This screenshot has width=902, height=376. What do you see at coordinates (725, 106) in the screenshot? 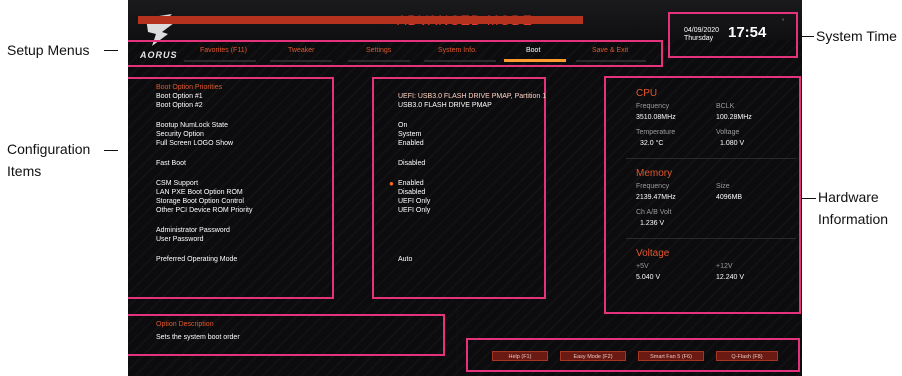
I see `cpu-bclk-label: BCLK` at bounding box center [725, 106].